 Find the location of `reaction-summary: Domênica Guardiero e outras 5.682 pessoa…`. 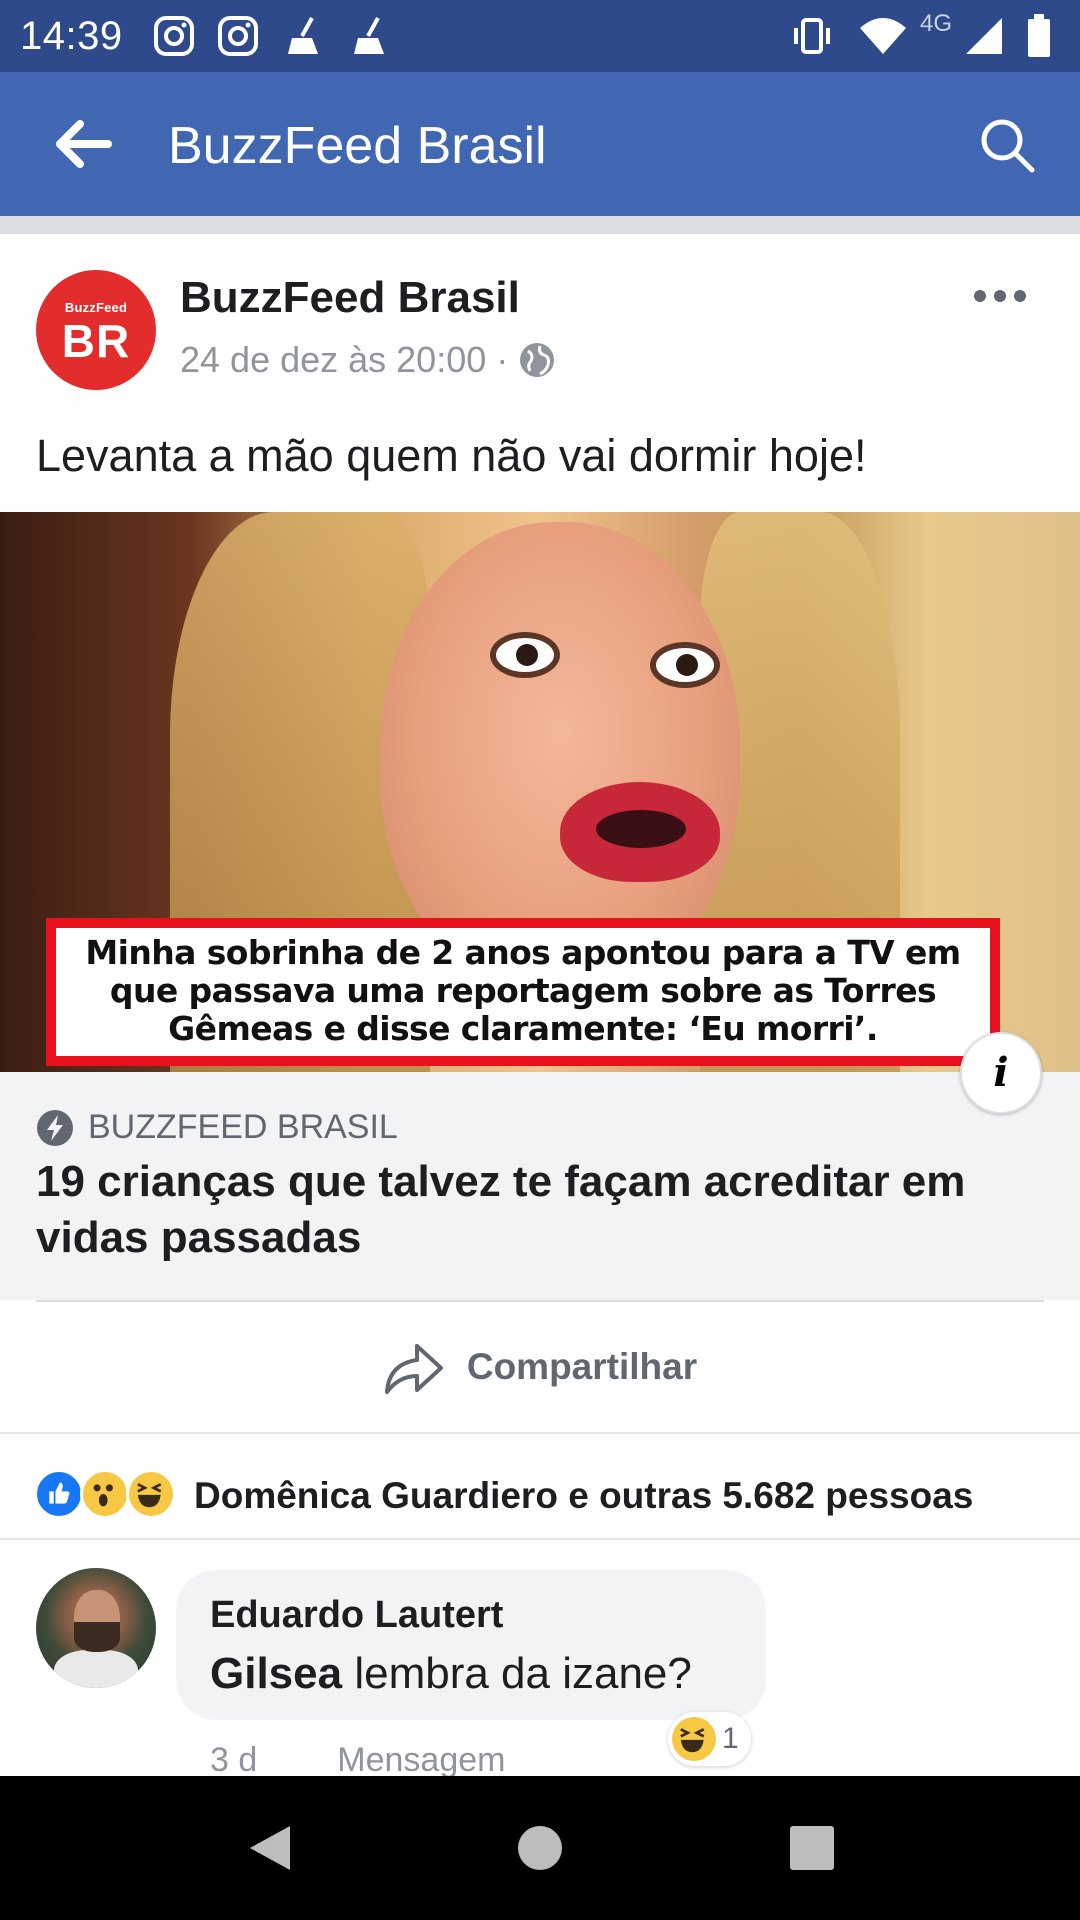

reaction-summary: Domênica Guardiero e outras 5.682 pessoa… is located at coordinates (583, 1496).